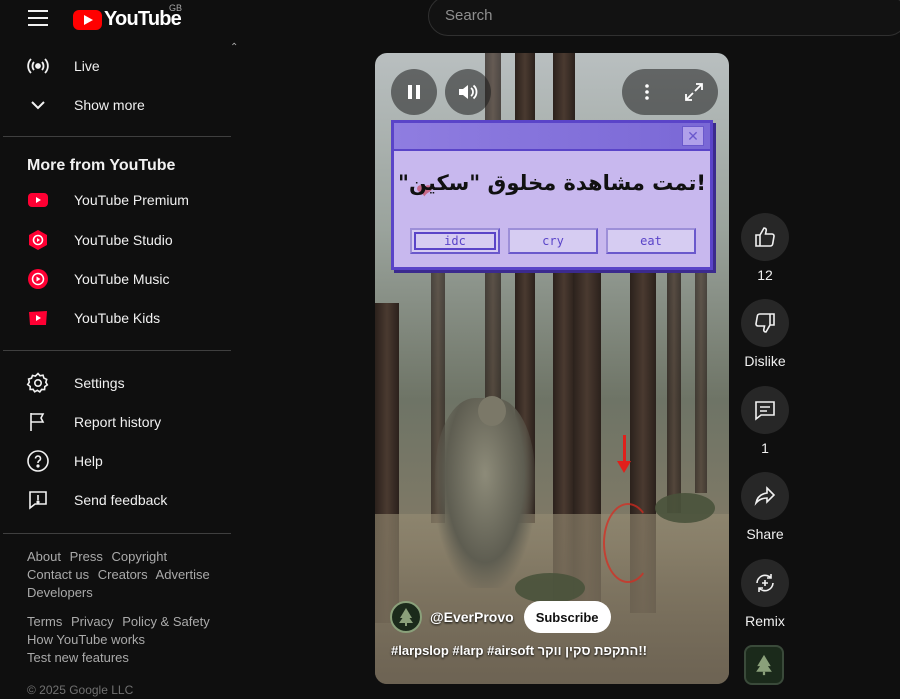  I want to click on sidebar-item-report-history: Report history, so click(121, 422).